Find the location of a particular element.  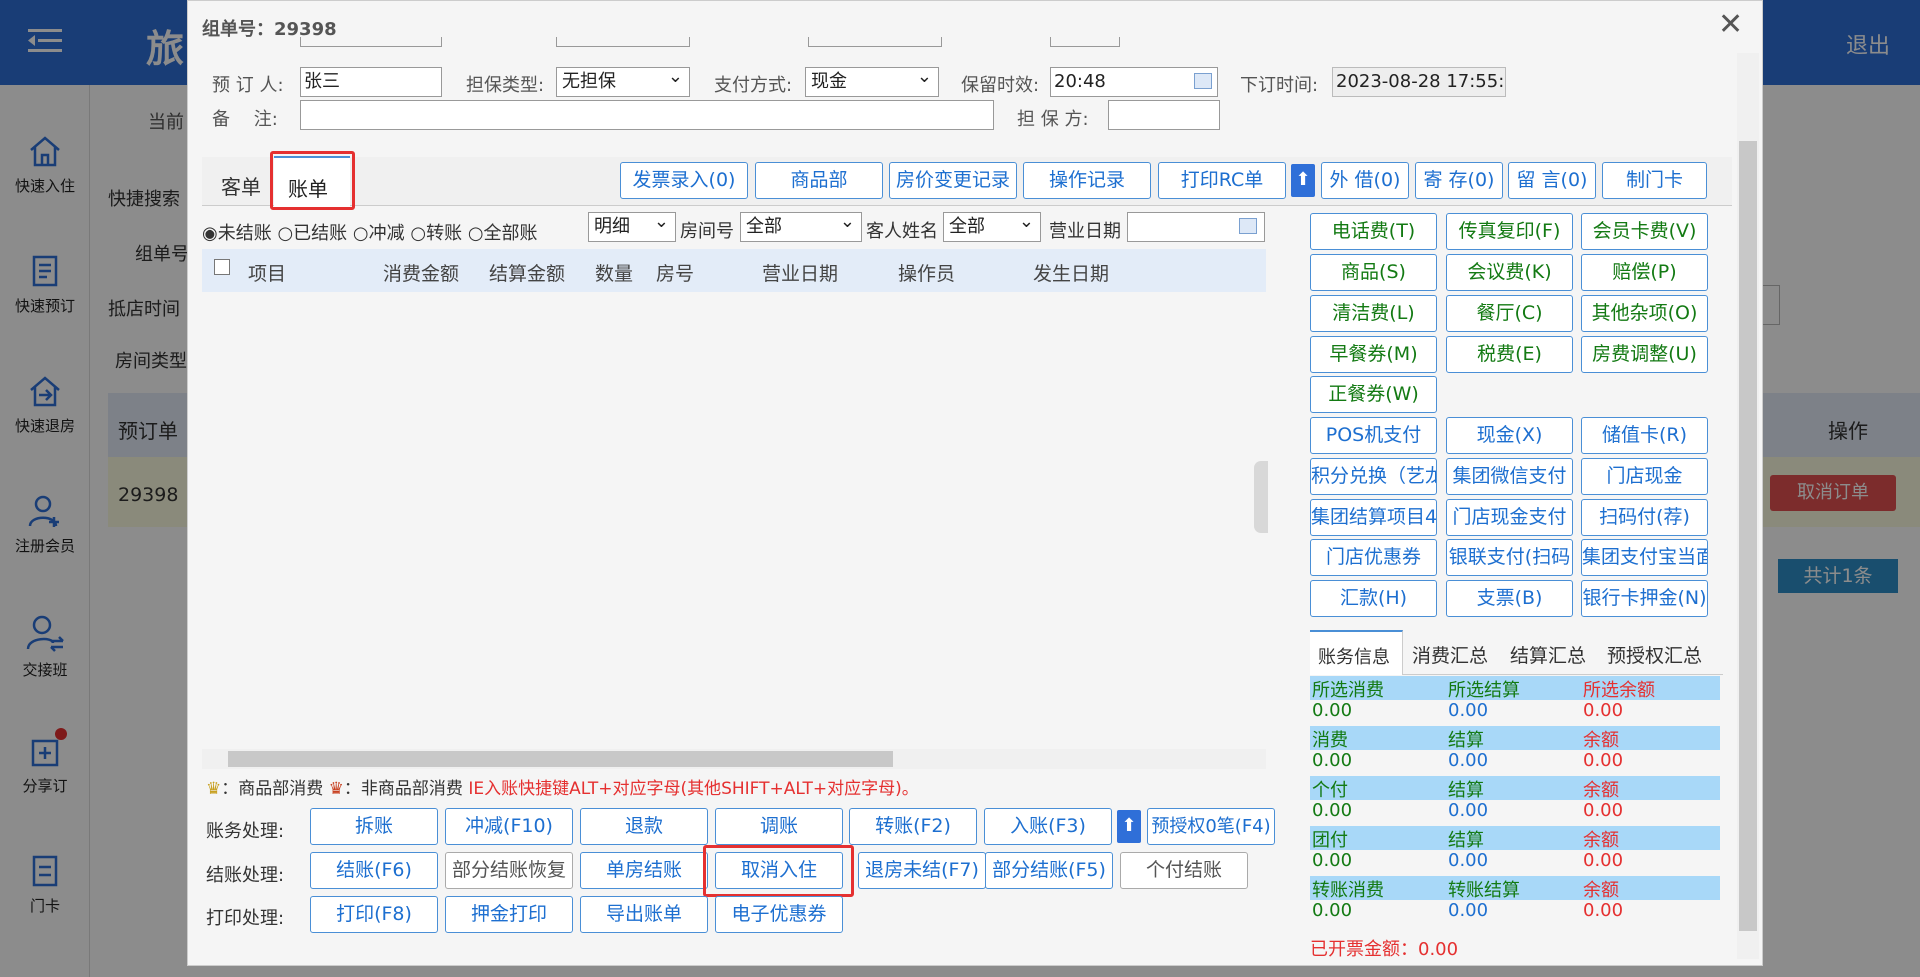

e-coupon-button: 电子优惠券 is located at coordinates (779, 914).